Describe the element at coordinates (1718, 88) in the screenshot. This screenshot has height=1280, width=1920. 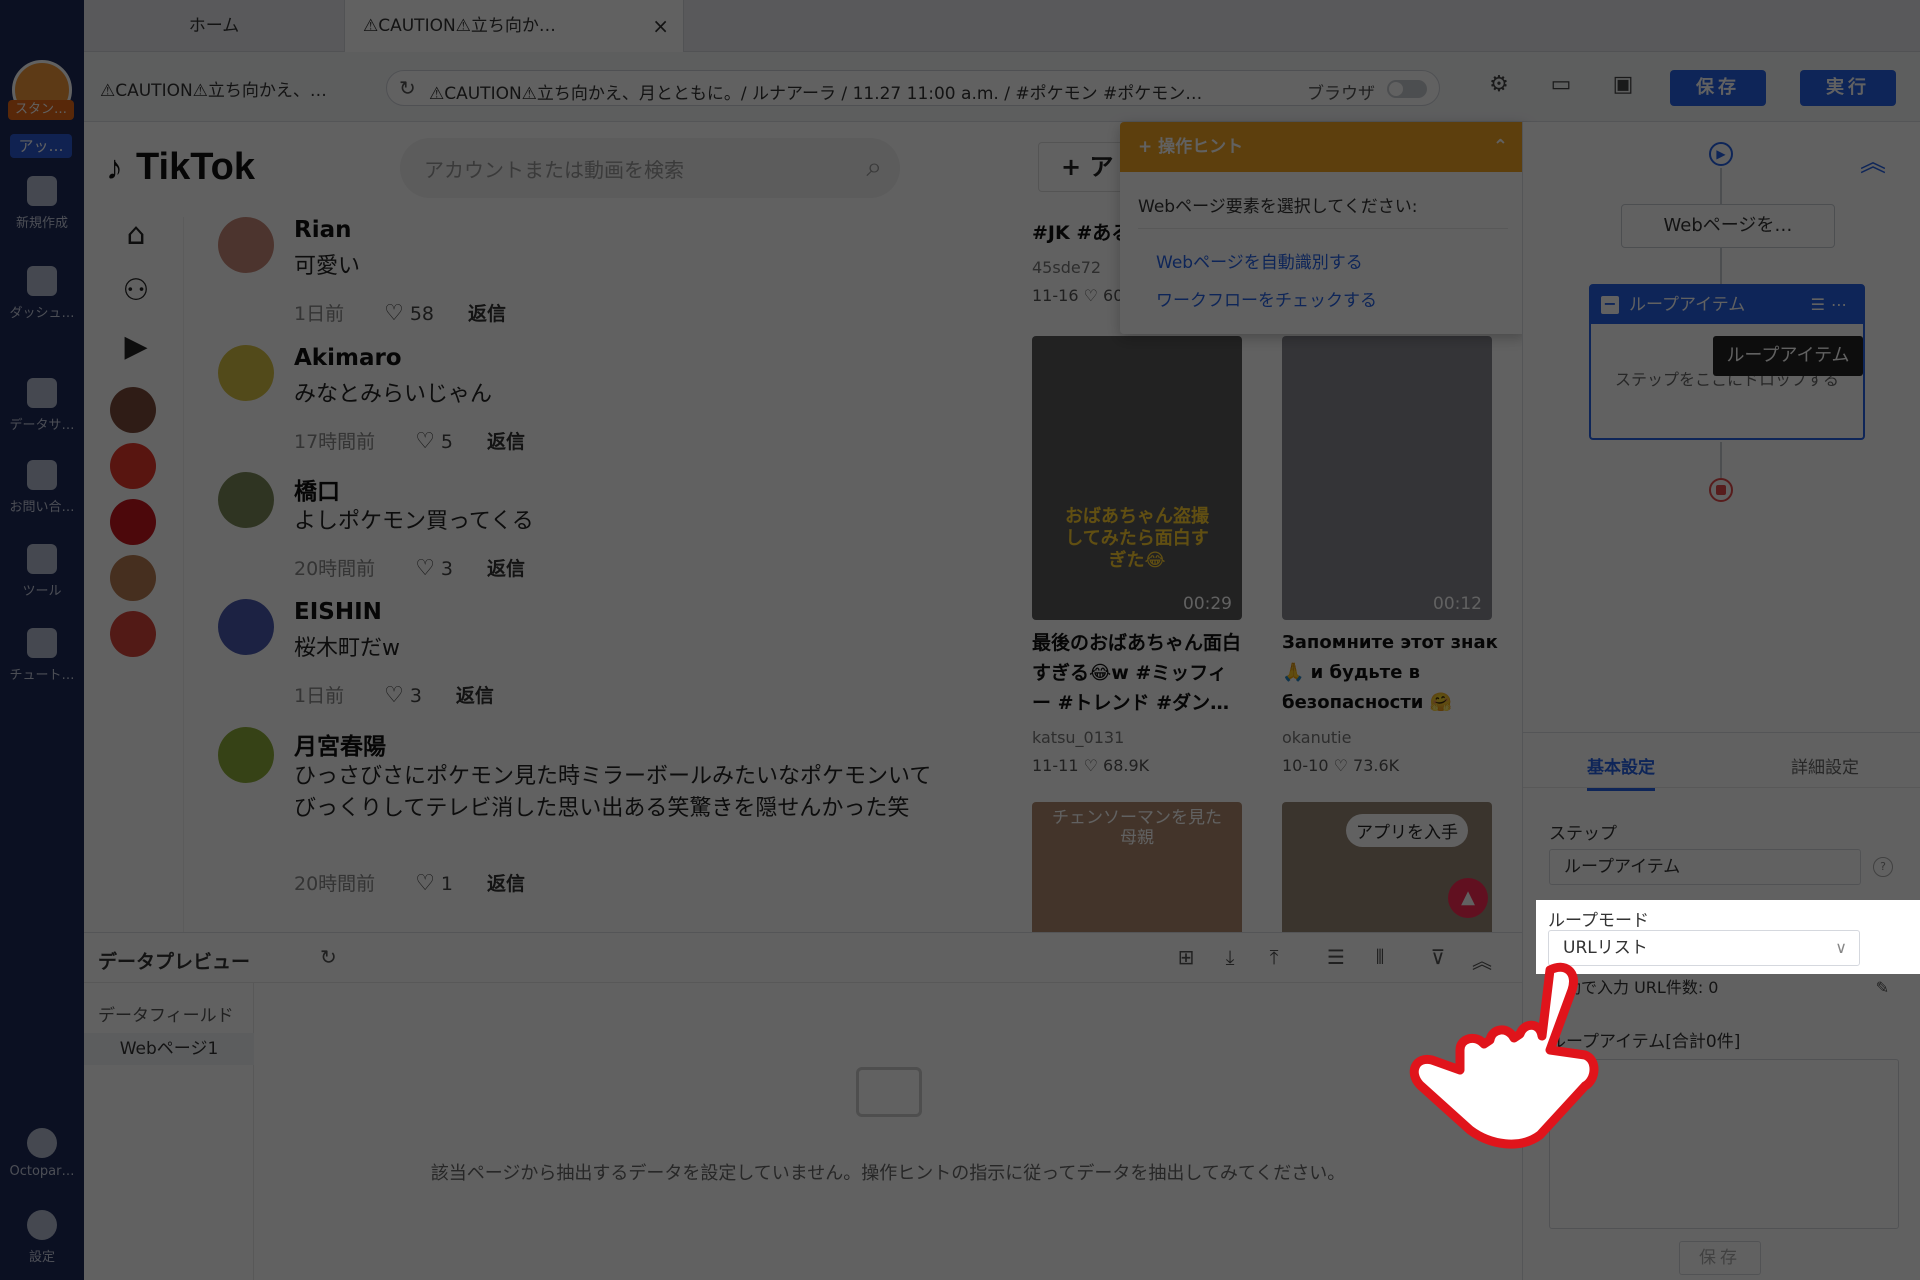
I see `save-button: 保存` at that location.